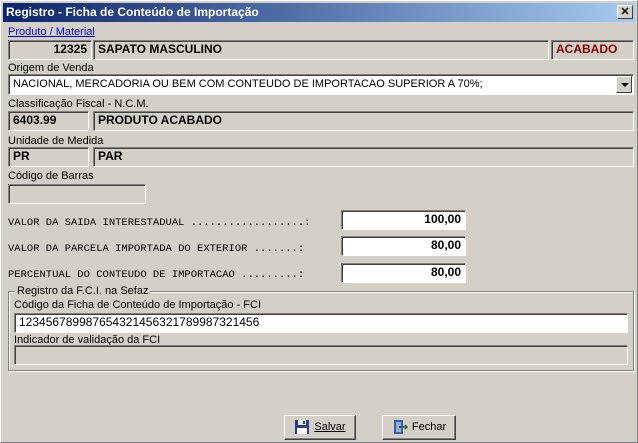 The image size is (638, 443). What do you see at coordinates (78, 104) in the screenshot?
I see `ncm-label: Classificação Fiscal - N.C.M.` at bounding box center [78, 104].